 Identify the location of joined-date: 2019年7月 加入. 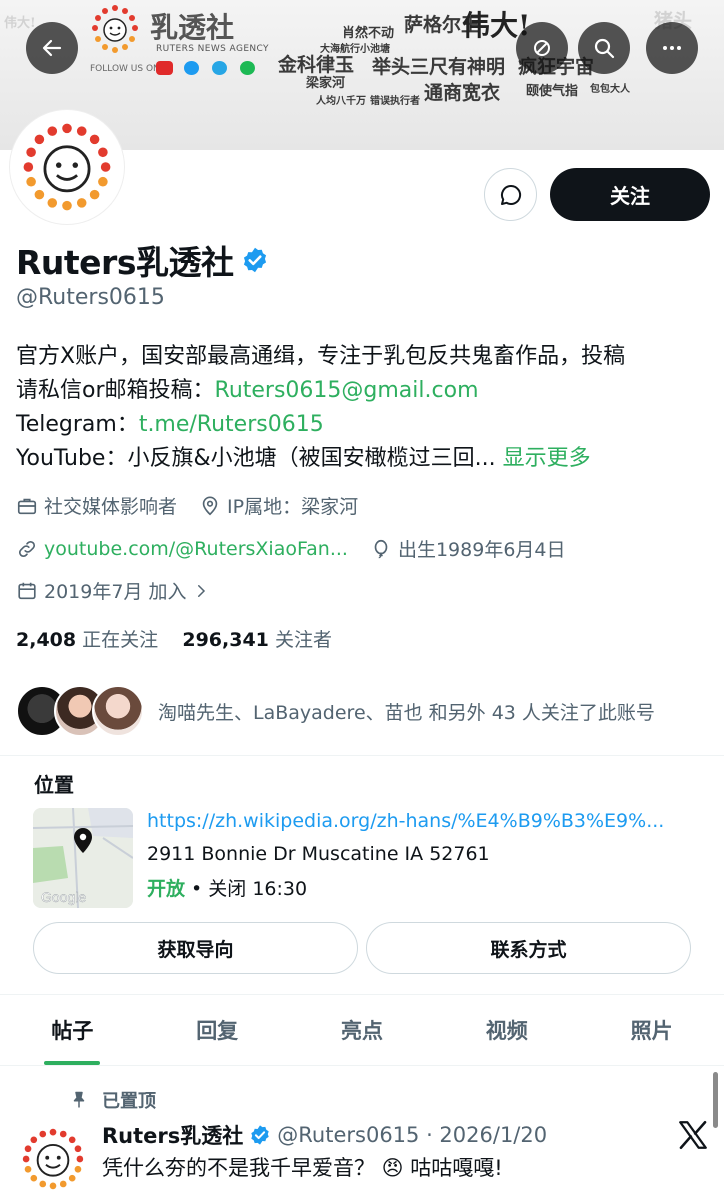
(115, 592).